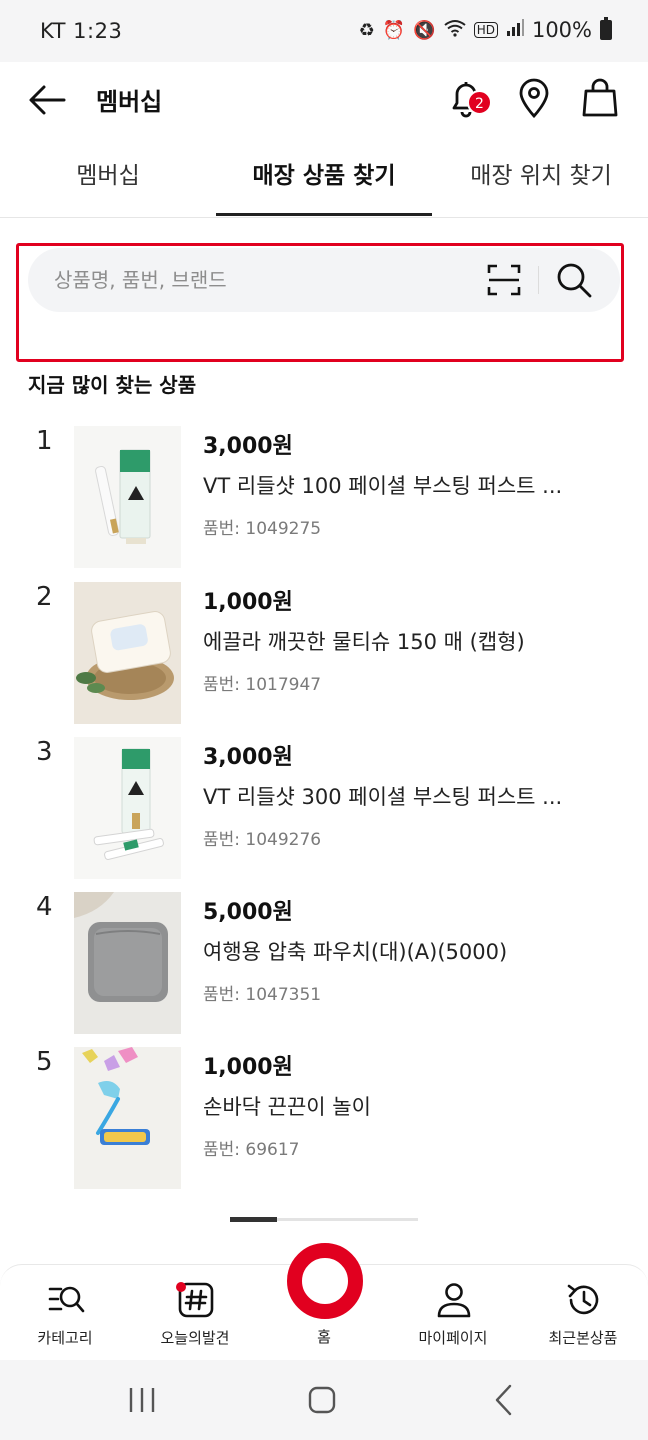 The width and height of the screenshot is (648, 1440). Describe the element at coordinates (561, 30) in the screenshot. I see `battery-level: 100%` at that location.